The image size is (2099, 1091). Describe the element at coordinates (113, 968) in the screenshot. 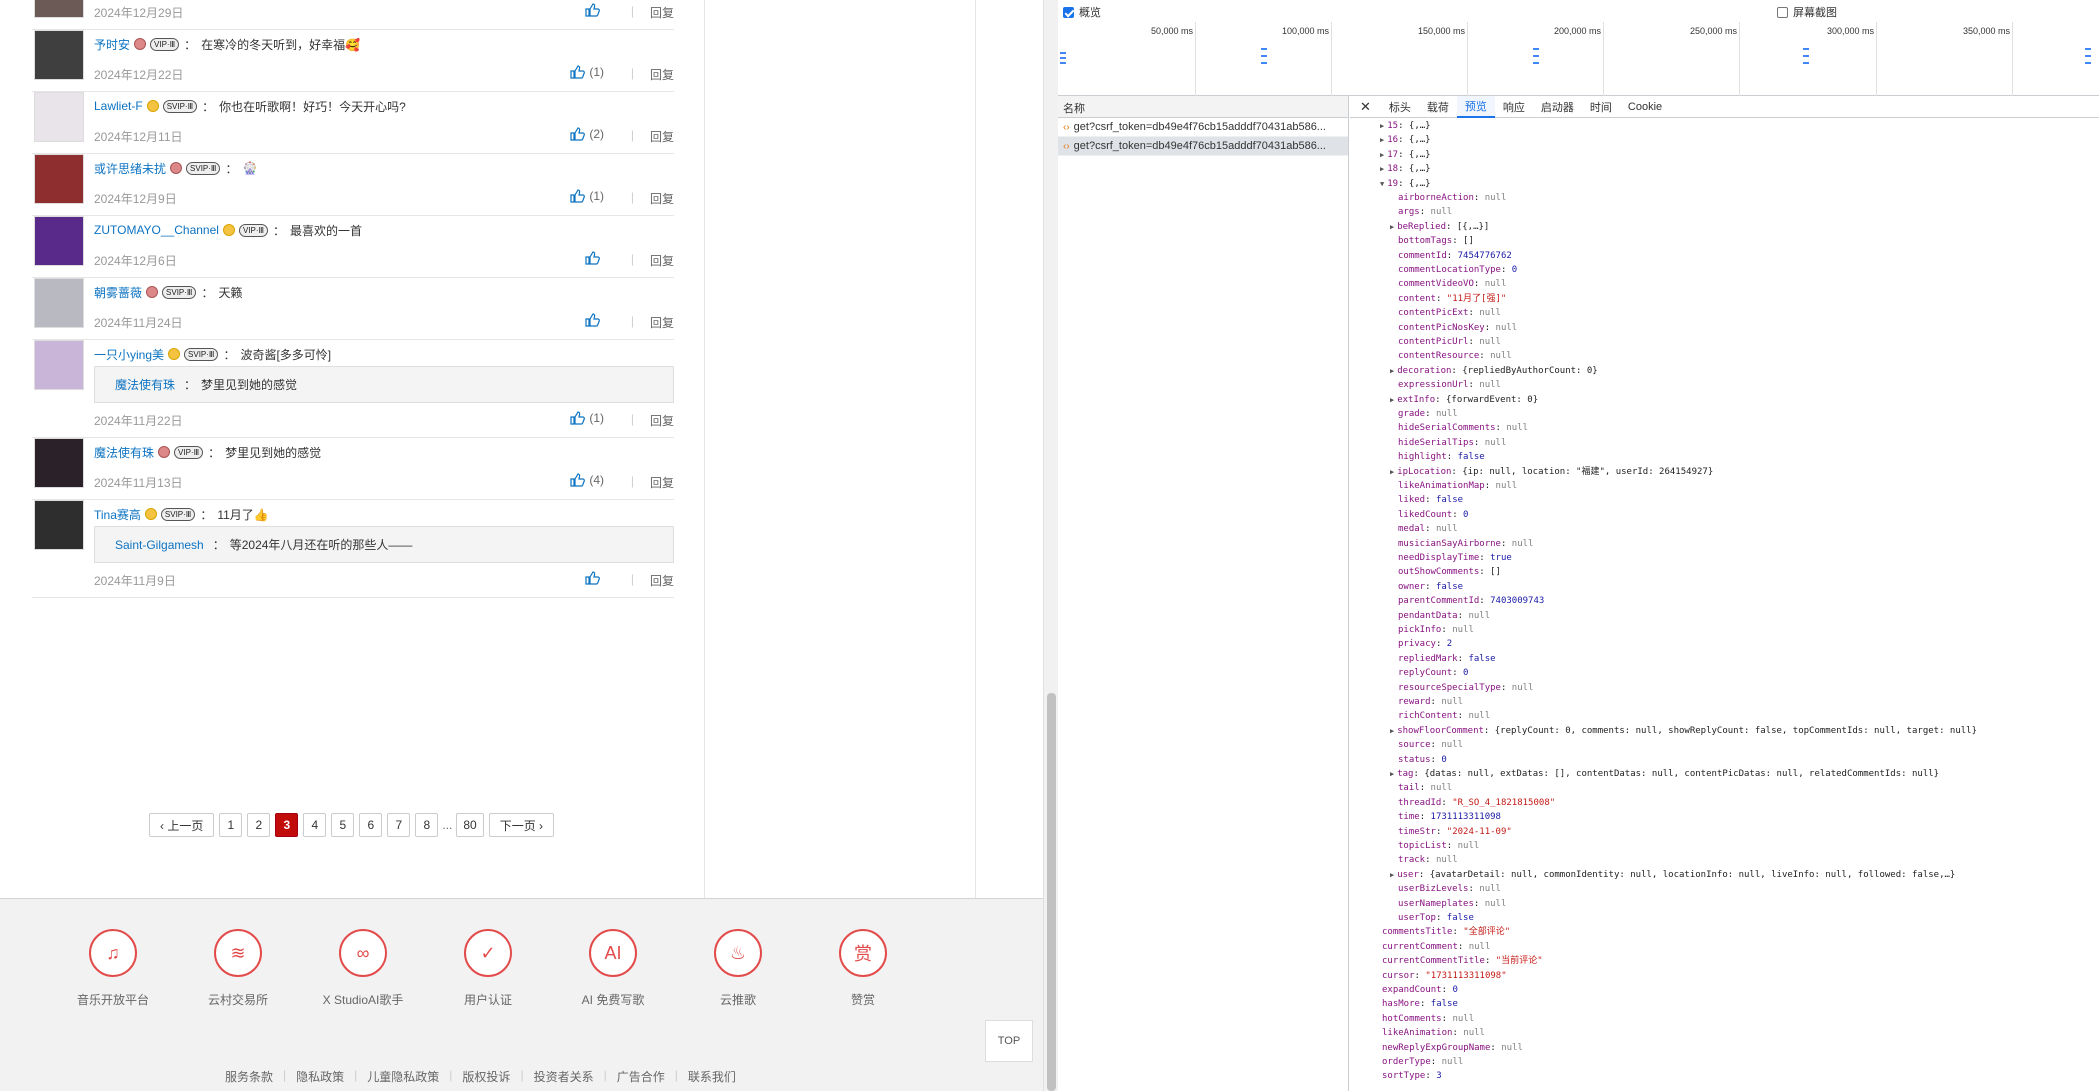

I see `footer-item: ♫ 音乐开放平台` at that location.